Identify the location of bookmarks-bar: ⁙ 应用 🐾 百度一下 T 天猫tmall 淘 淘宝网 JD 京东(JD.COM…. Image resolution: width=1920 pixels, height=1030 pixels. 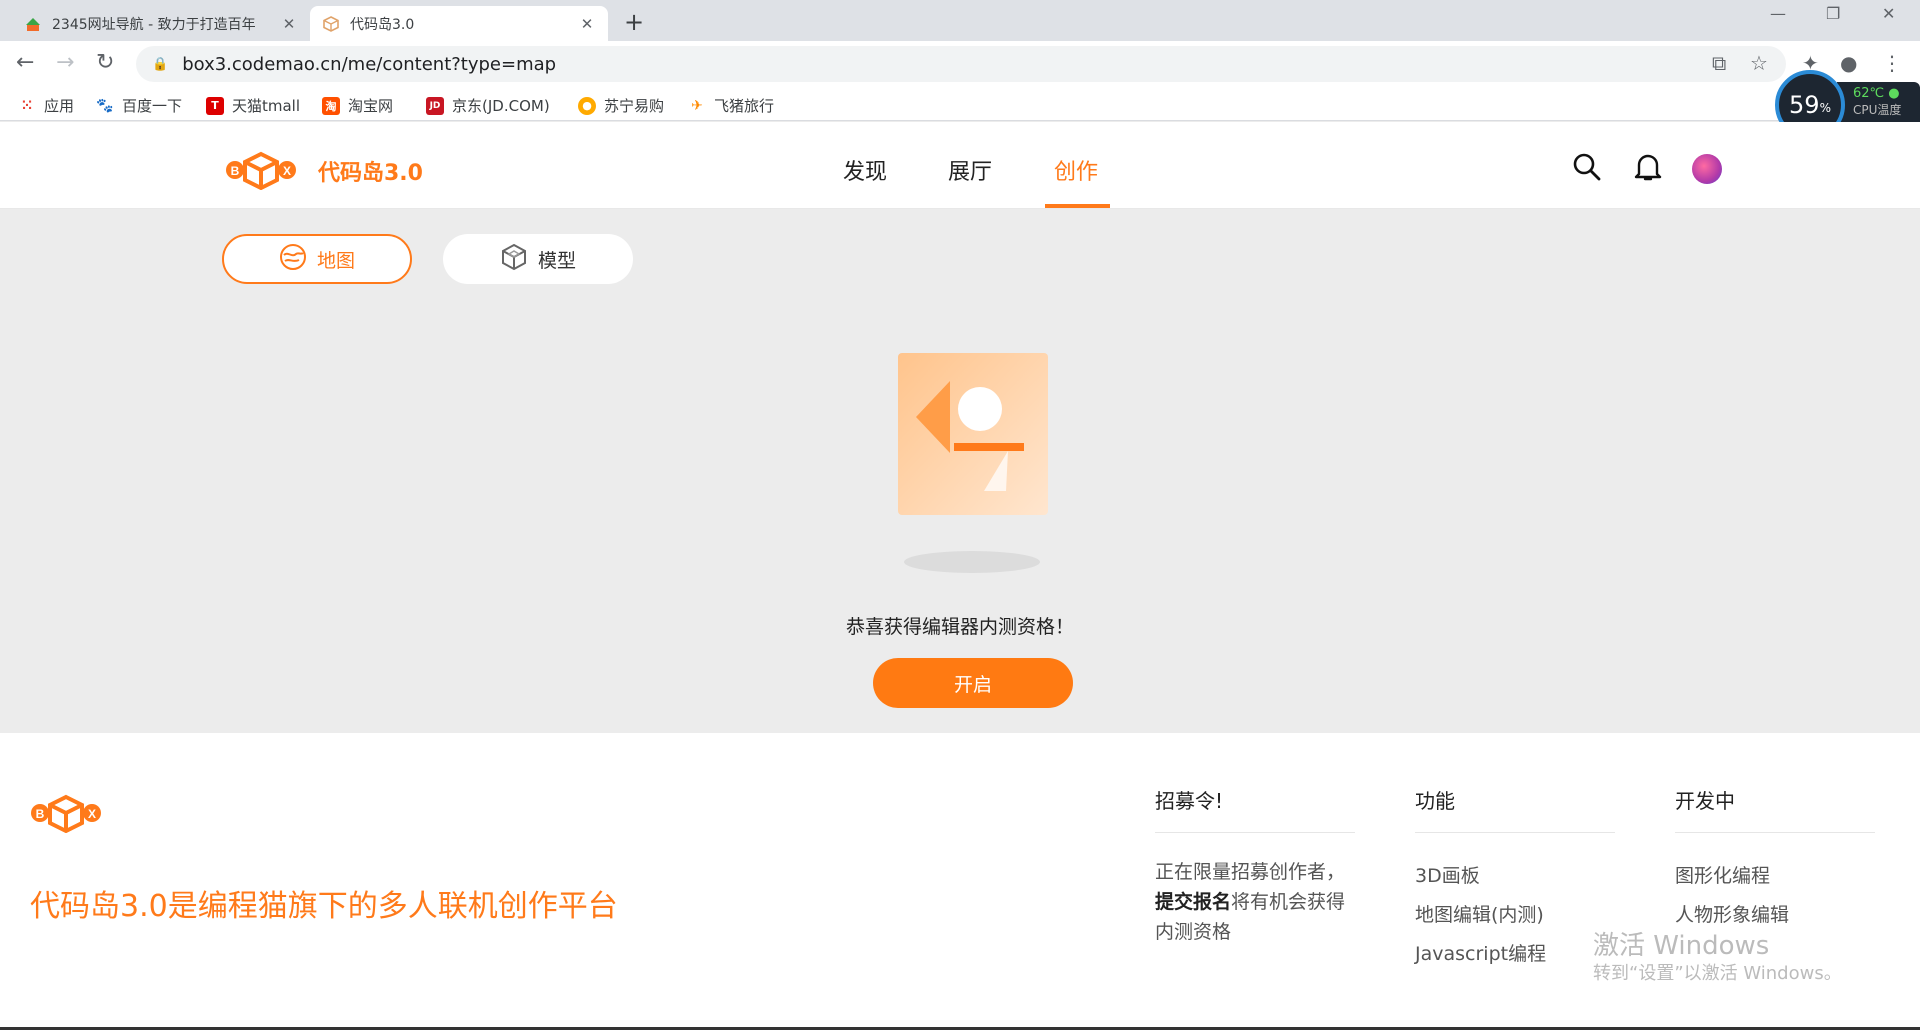
(960, 104).